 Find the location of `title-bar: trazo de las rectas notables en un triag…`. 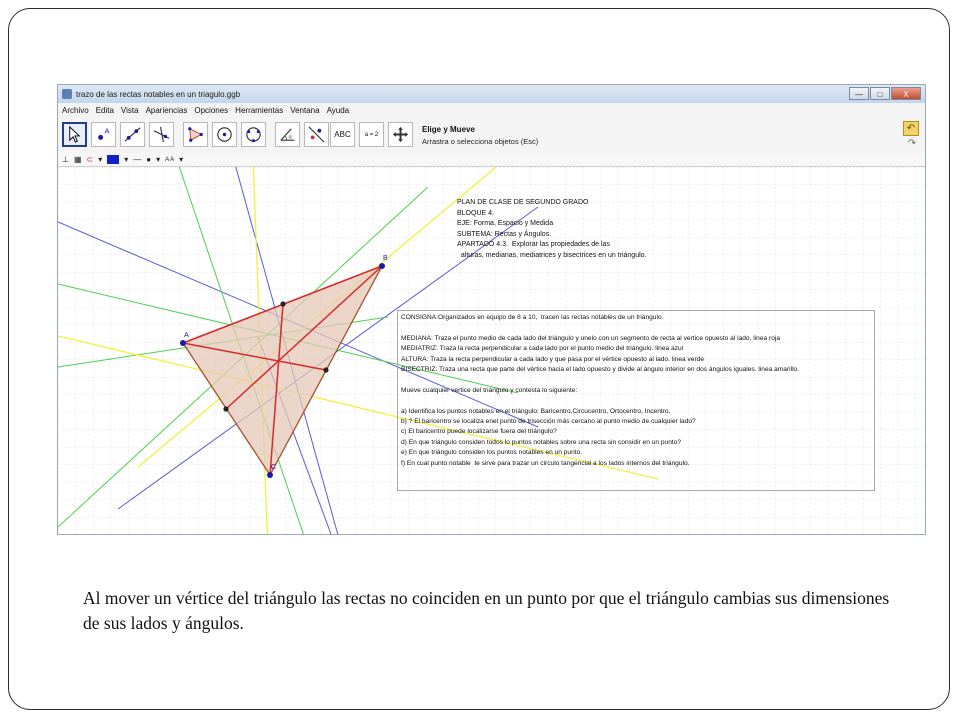

title-bar: trazo de las rectas notables en un triag… is located at coordinates (491, 94).